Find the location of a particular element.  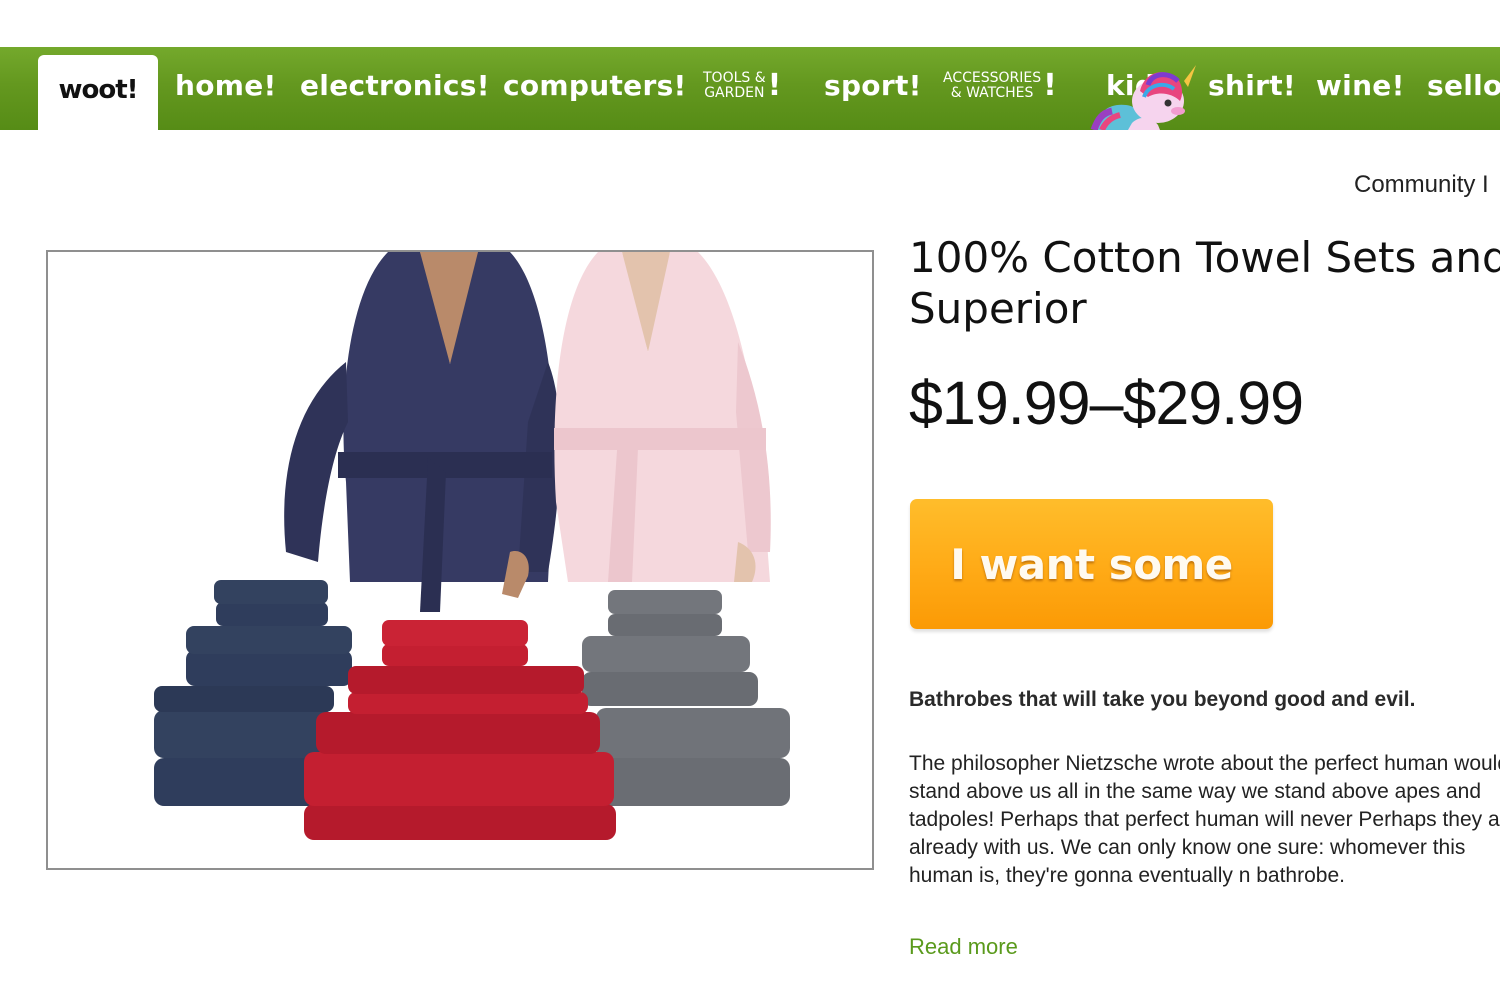

nav-item-tools-garden-line2: GARDEN is located at coordinates (734, 92).